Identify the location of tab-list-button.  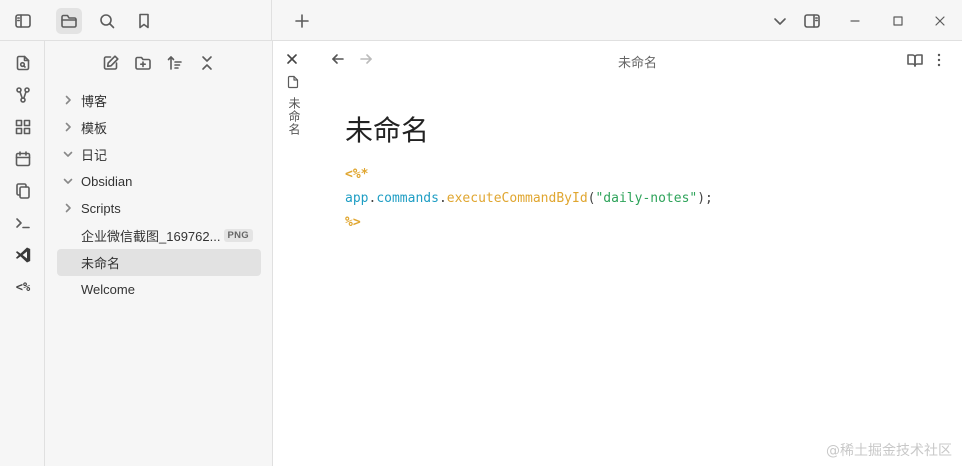
(780, 21).